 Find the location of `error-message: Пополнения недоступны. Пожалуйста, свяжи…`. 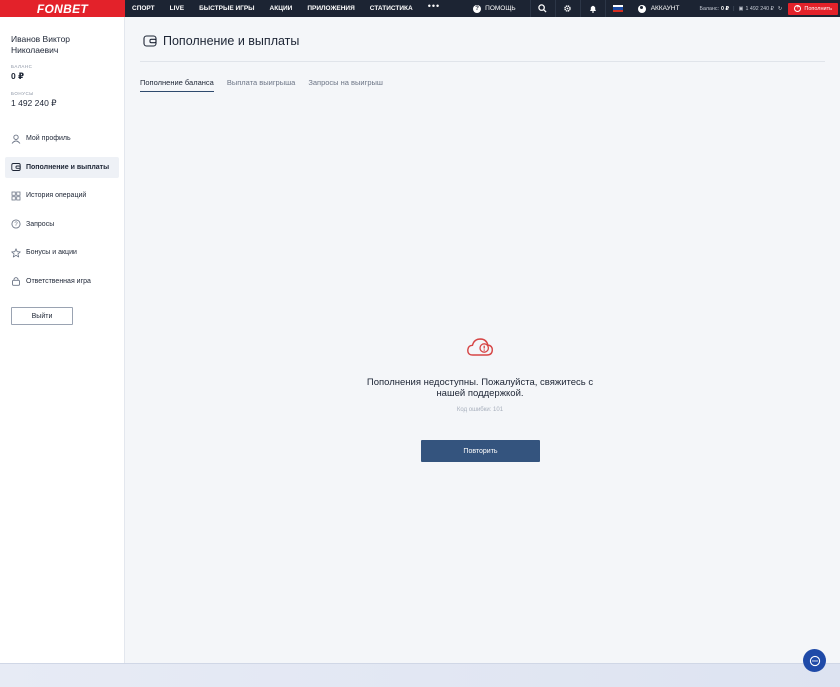

error-message: Пополнения недоступны. Пожалуйста, свяжи… is located at coordinates (480, 388).